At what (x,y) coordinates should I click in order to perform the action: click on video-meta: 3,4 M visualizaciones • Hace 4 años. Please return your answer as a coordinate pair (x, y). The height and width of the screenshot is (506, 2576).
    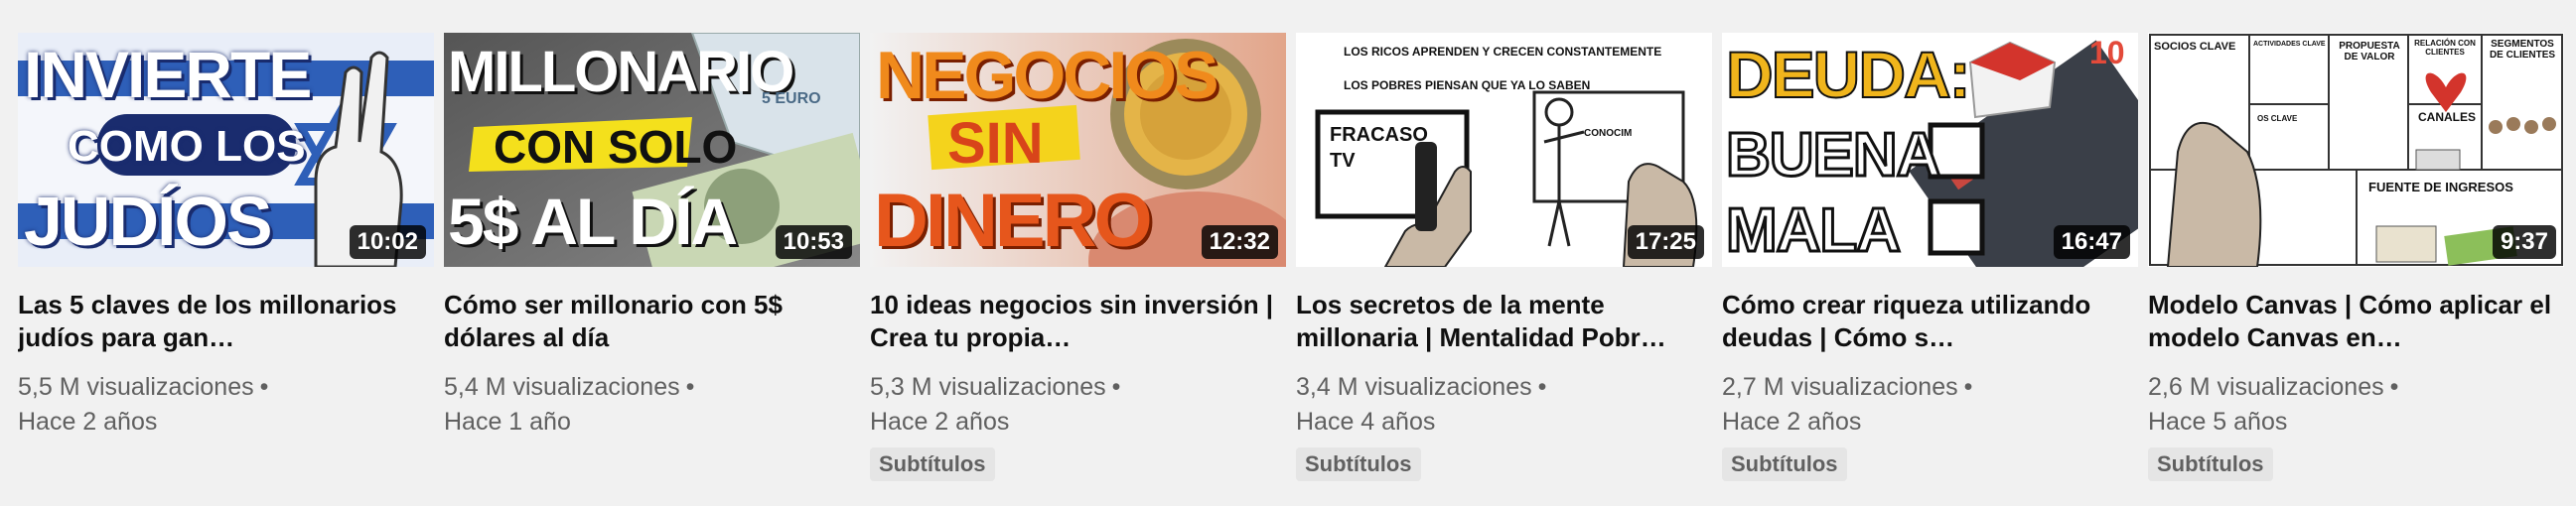
    Looking at the image, I should click on (1504, 405).